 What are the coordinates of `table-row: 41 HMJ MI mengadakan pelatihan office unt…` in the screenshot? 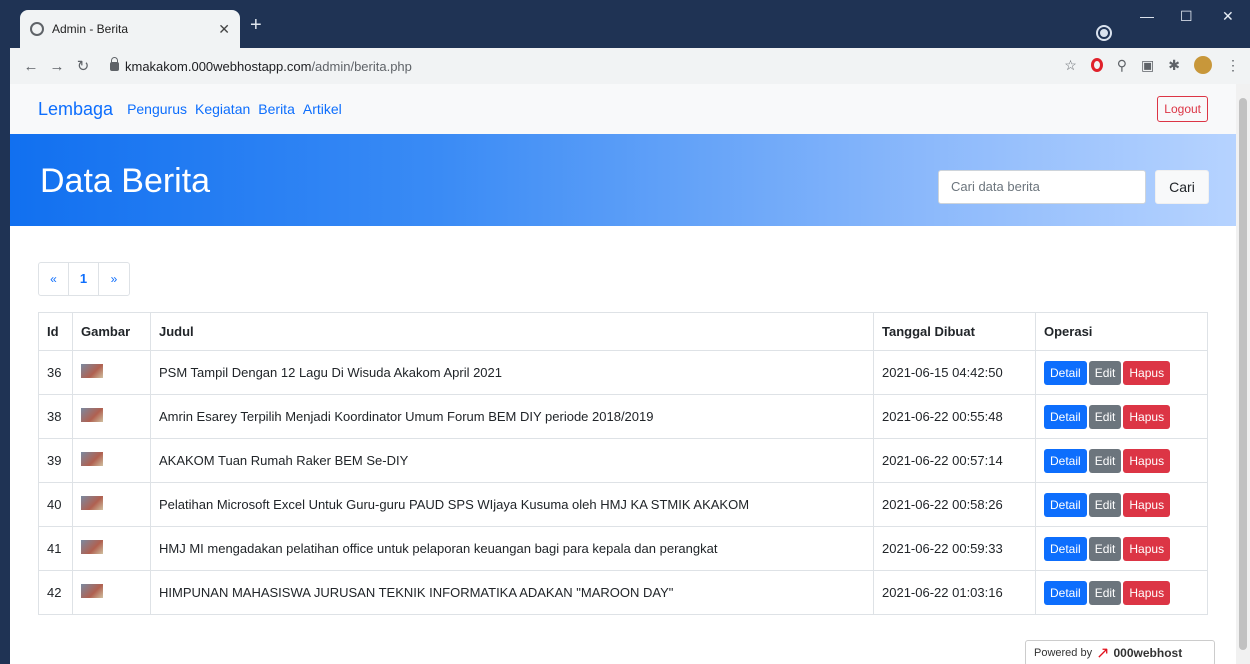 It's located at (623, 548).